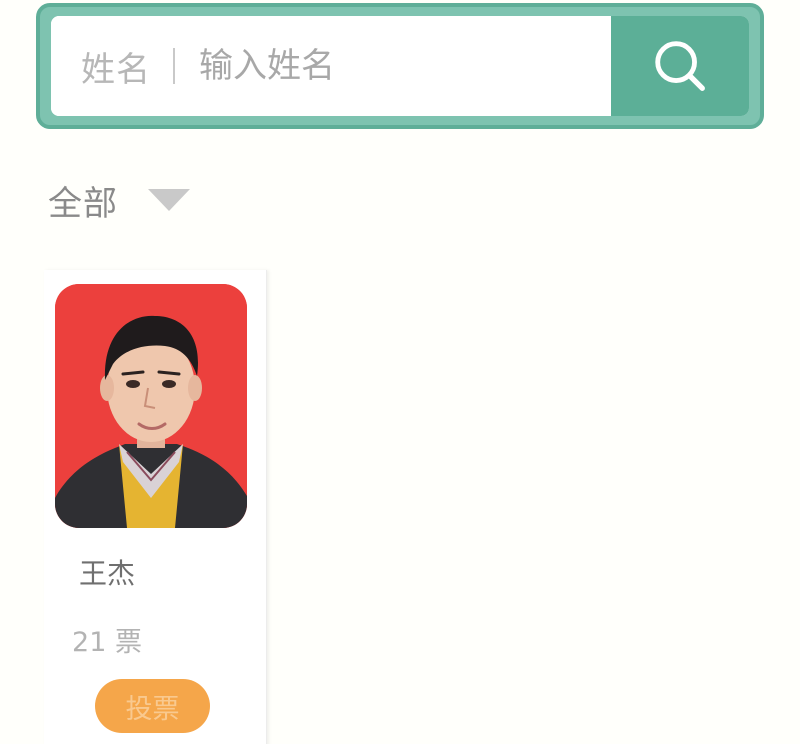 The image size is (800, 744). What do you see at coordinates (174, 66) in the screenshot?
I see `search-field-divider` at bounding box center [174, 66].